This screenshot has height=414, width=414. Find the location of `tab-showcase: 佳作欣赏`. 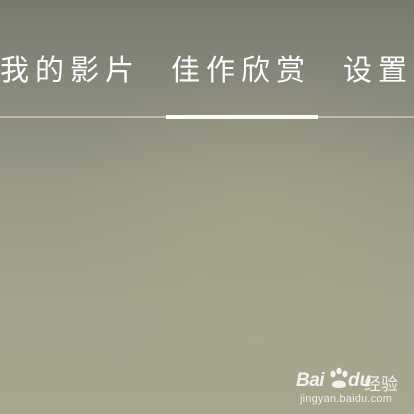

tab-showcase: 佳作欣赏 is located at coordinates (241, 70).